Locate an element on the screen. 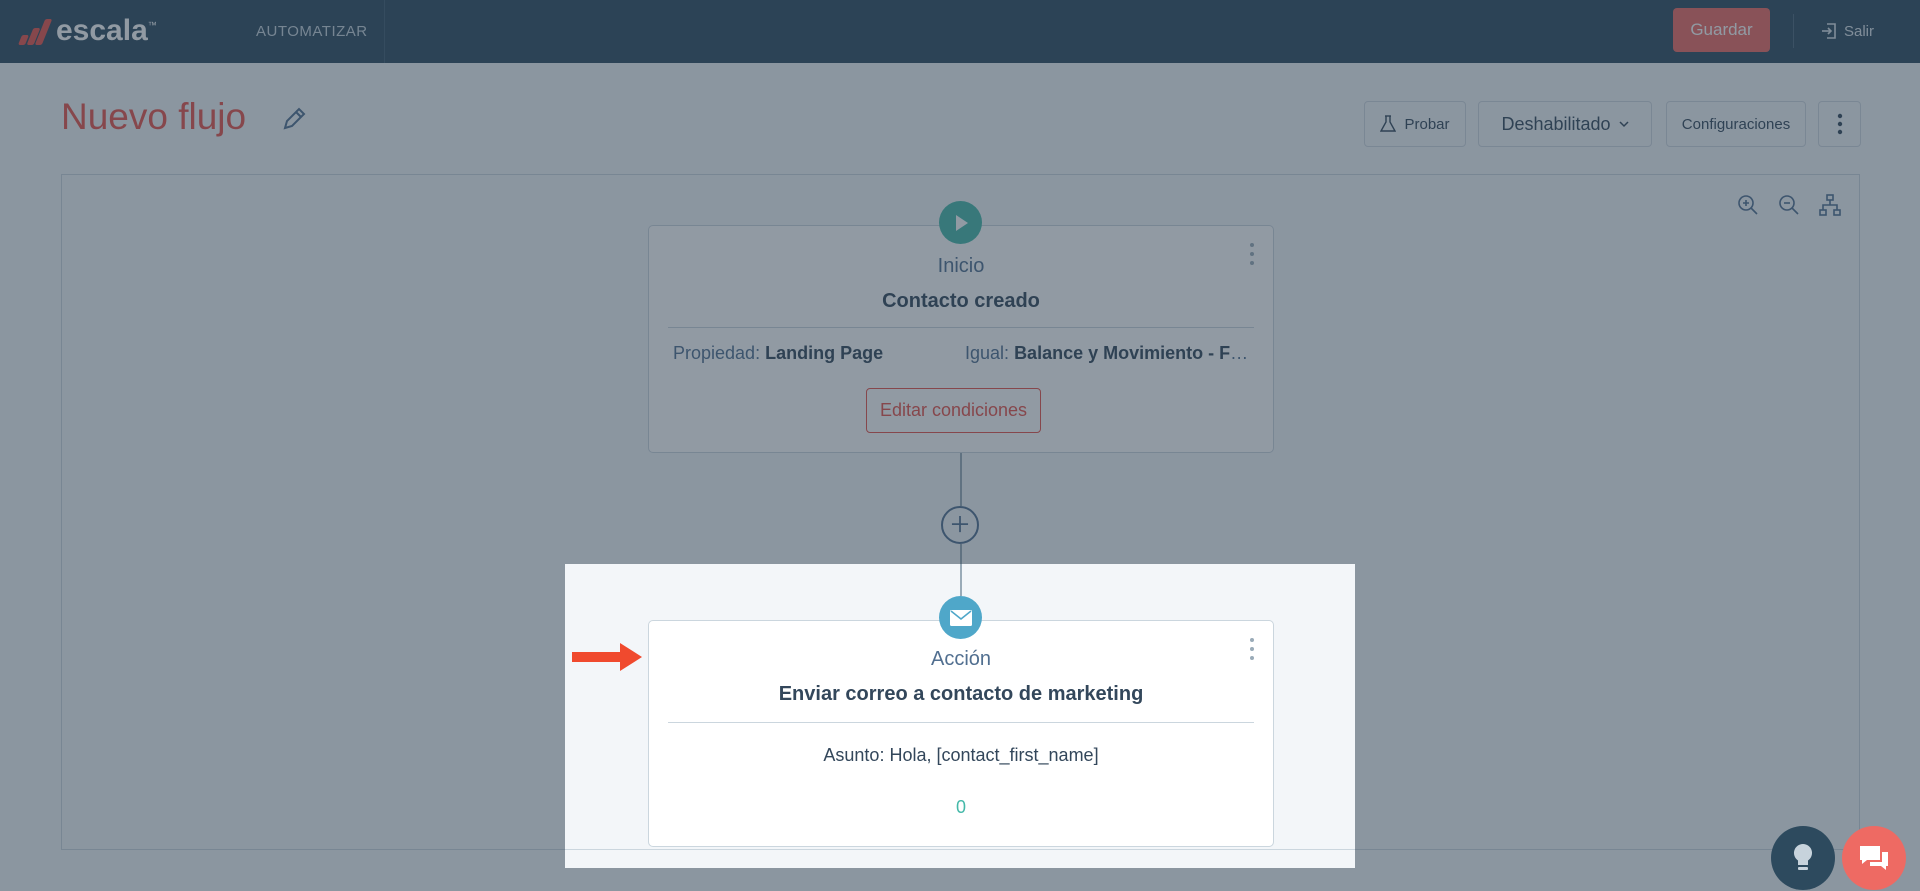  chat-icon is located at coordinates (1874, 858).